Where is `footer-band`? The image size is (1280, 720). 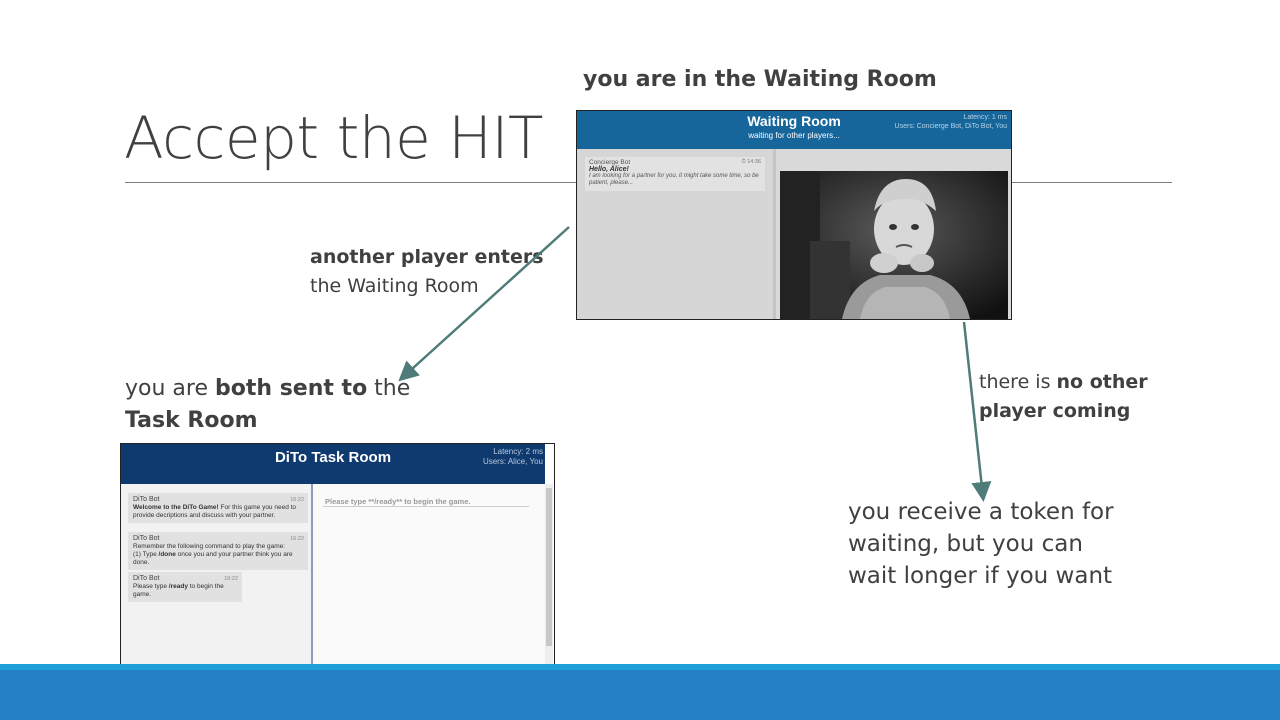
footer-band is located at coordinates (640, 695).